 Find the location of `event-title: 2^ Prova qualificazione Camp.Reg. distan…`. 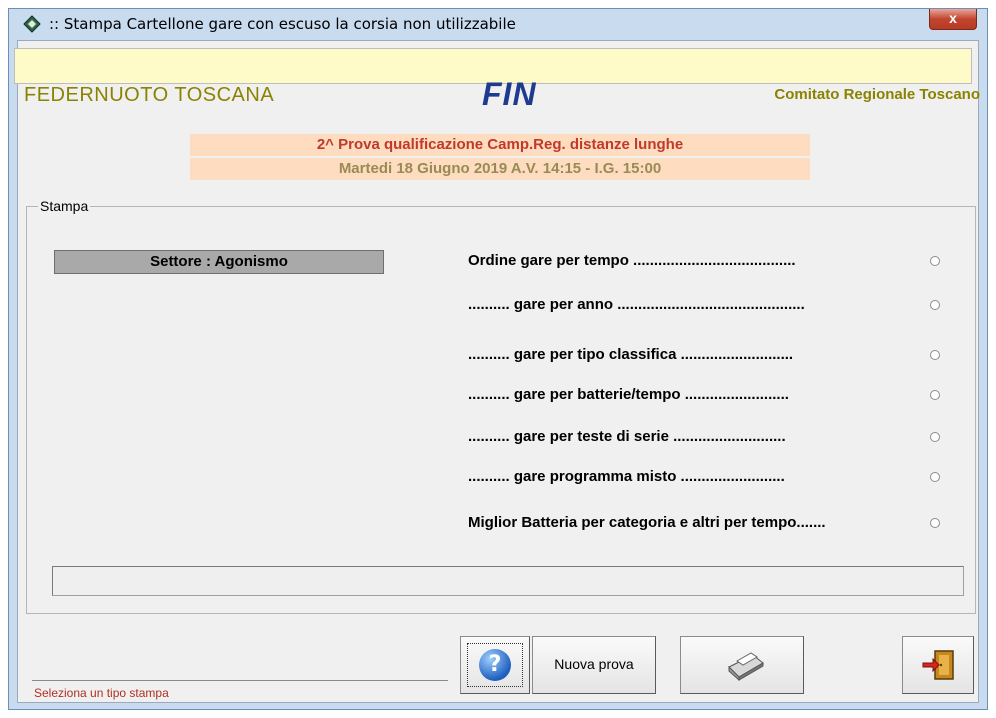

event-title: 2^ Prova qualificazione Camp.Reg. distan… is located at coordinates (500, 145).